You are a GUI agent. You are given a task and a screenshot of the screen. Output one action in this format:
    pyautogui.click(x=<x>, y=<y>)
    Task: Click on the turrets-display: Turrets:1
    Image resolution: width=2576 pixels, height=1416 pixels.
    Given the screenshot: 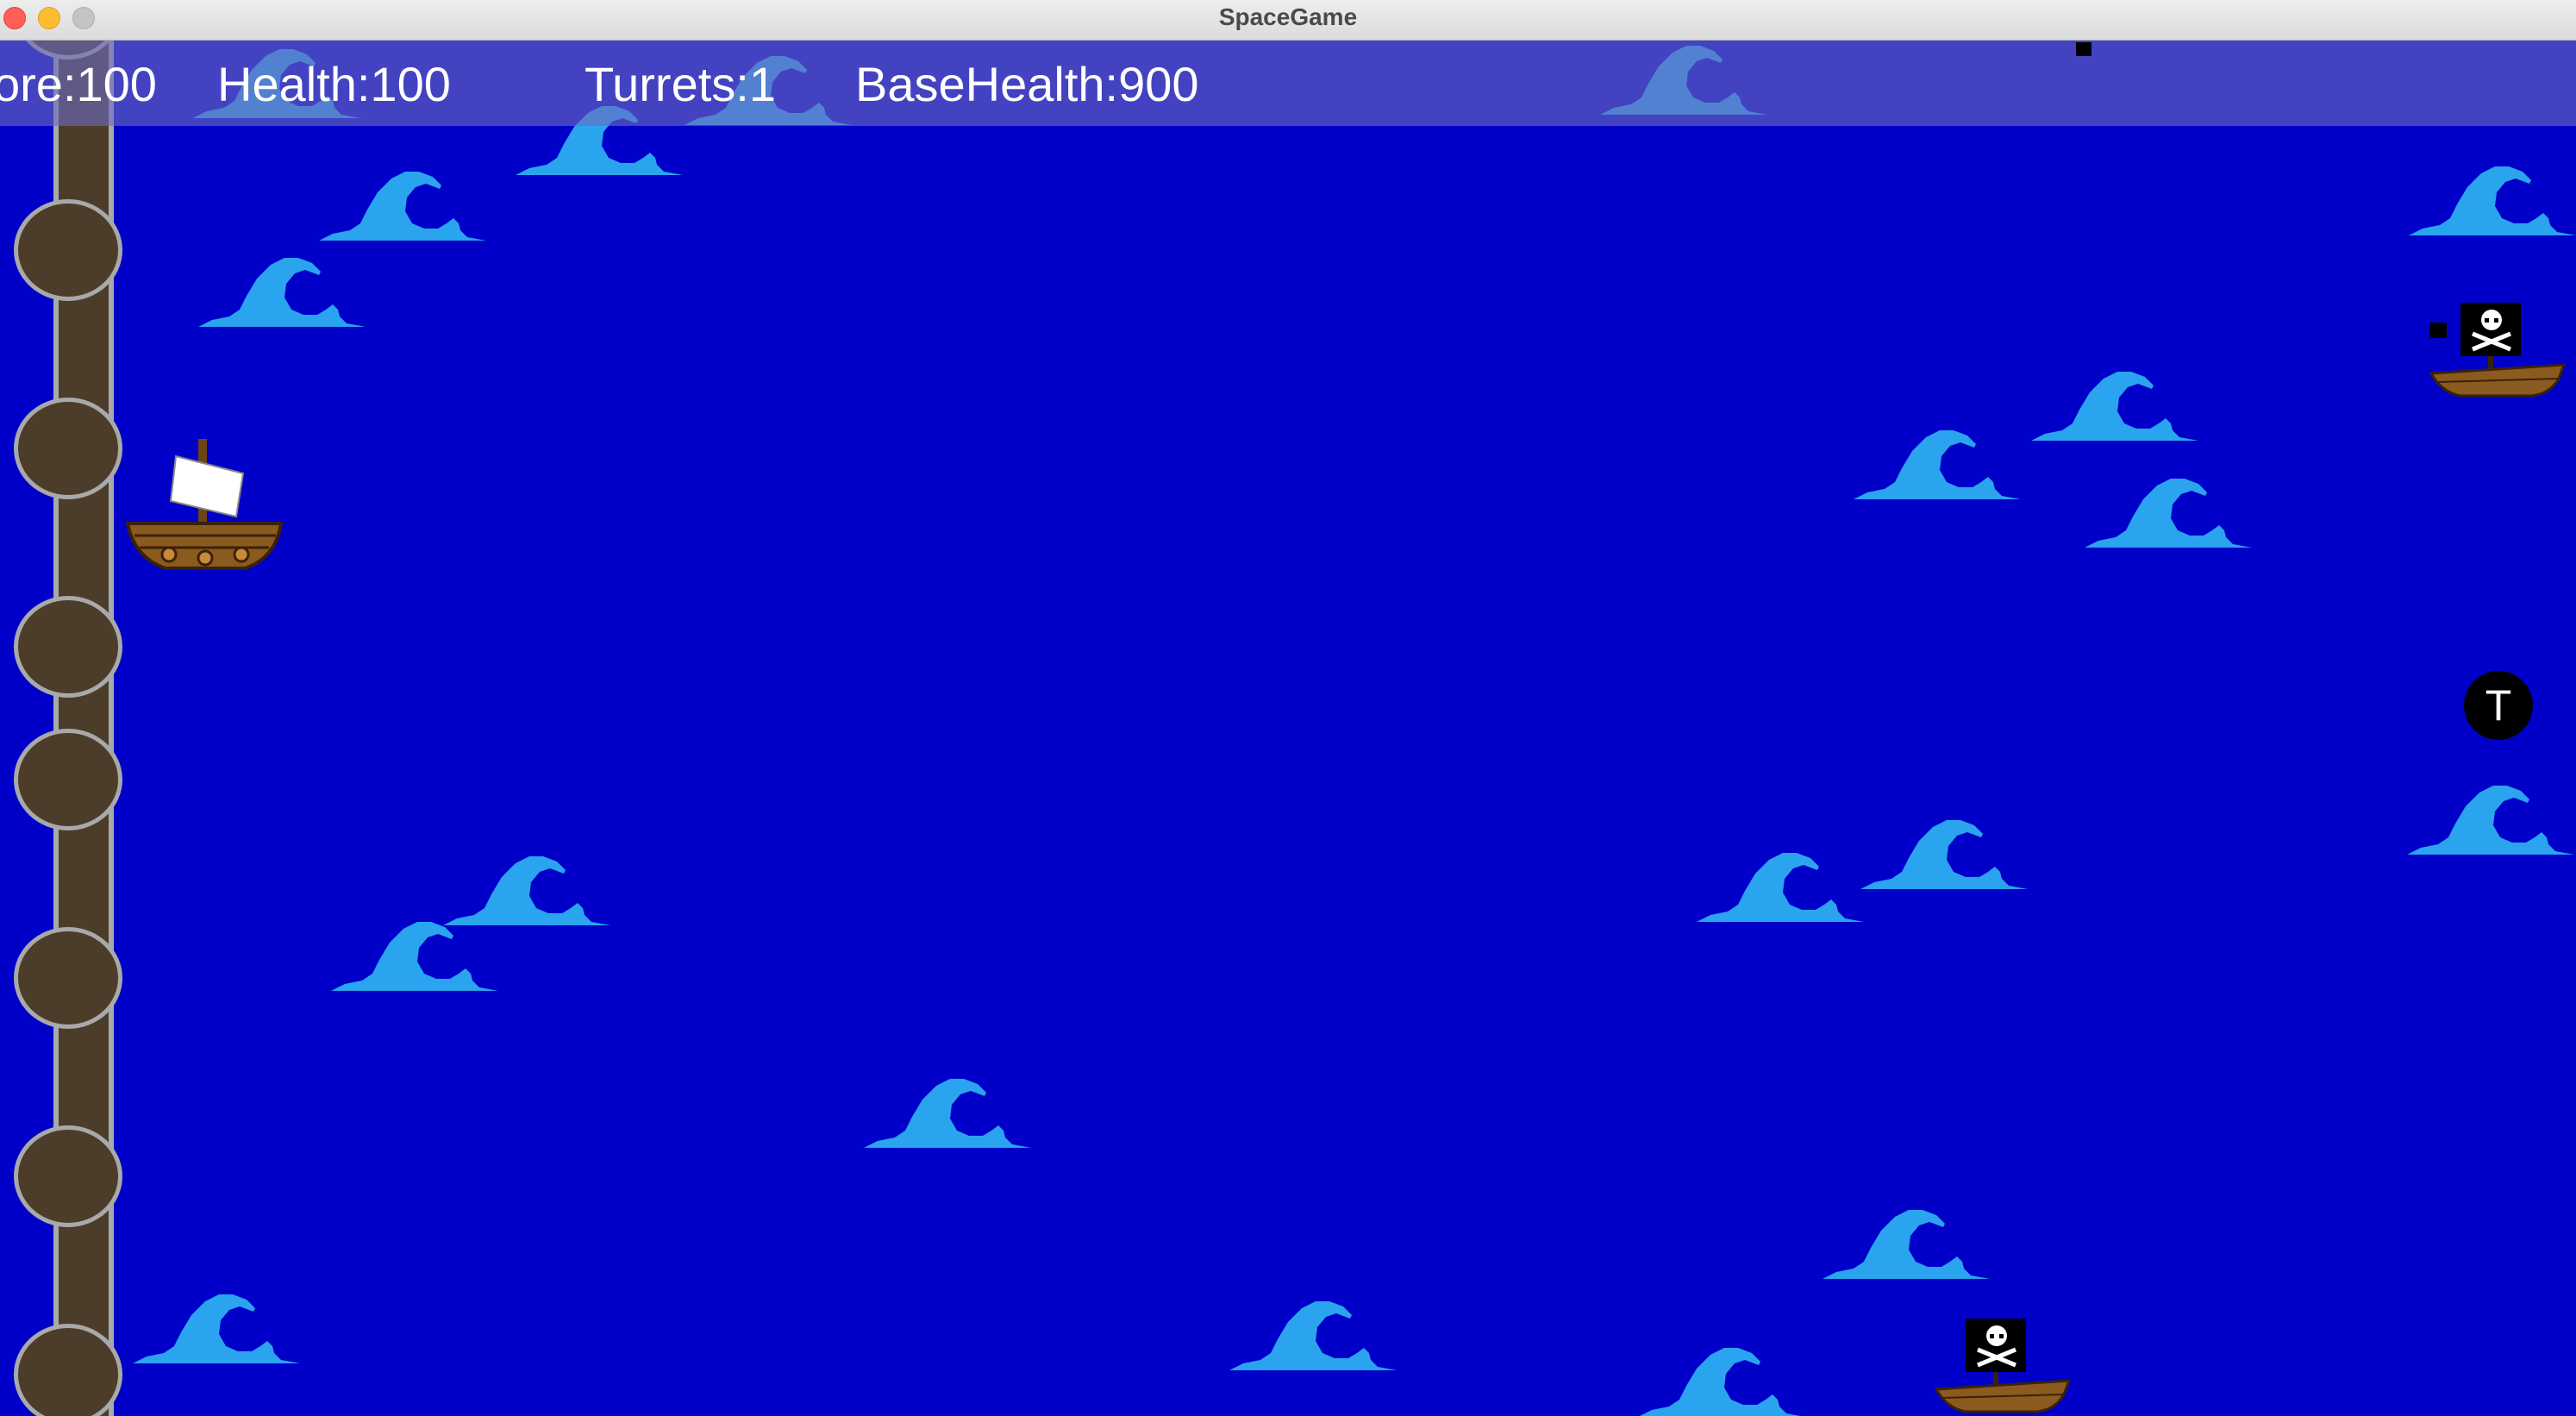 What is the action you would take?
    pyautogui.click(x=680, y=84)
    